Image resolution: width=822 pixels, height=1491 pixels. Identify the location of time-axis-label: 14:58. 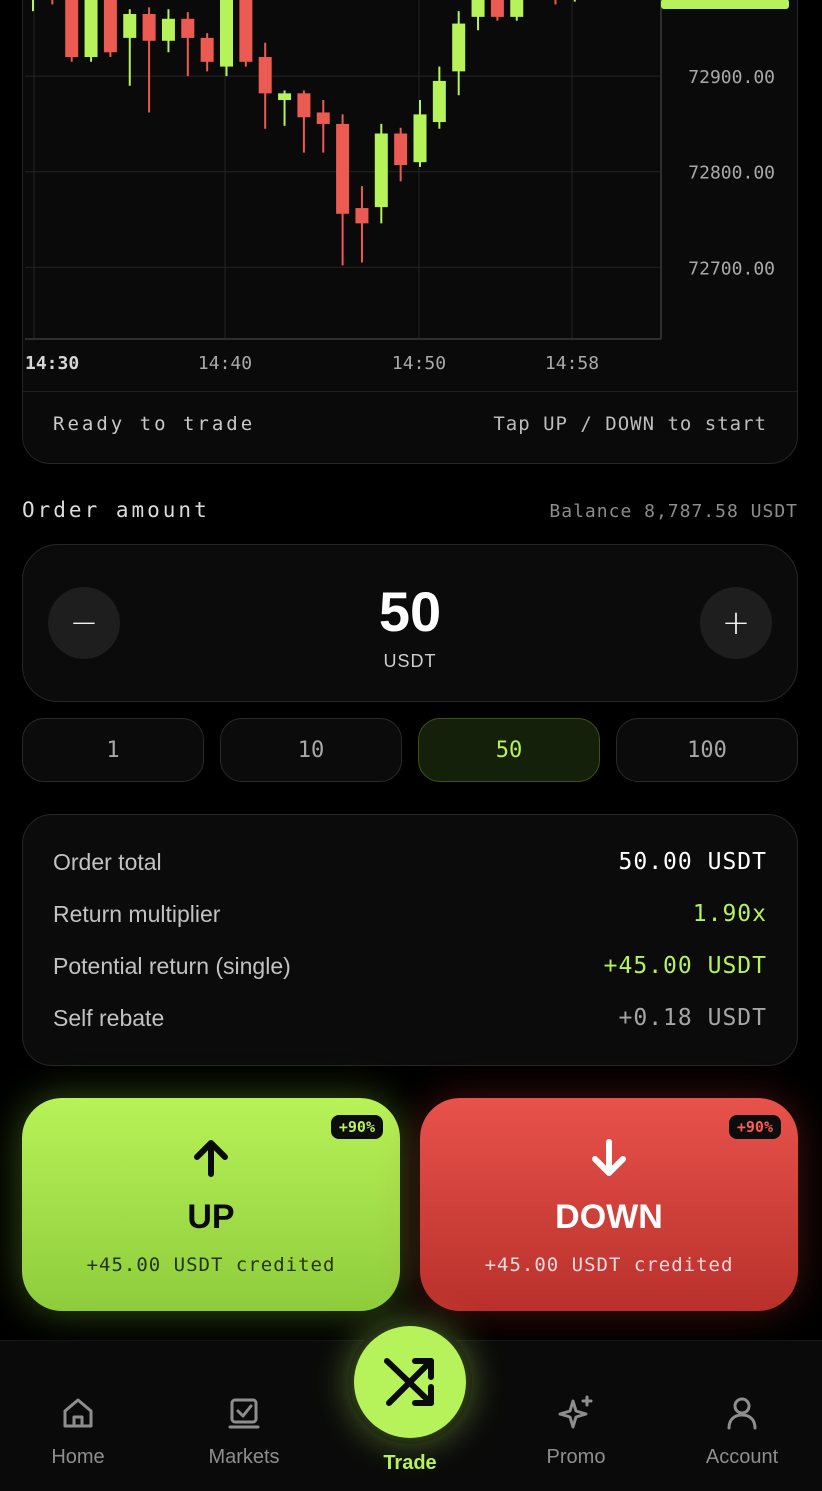
(572, 363).